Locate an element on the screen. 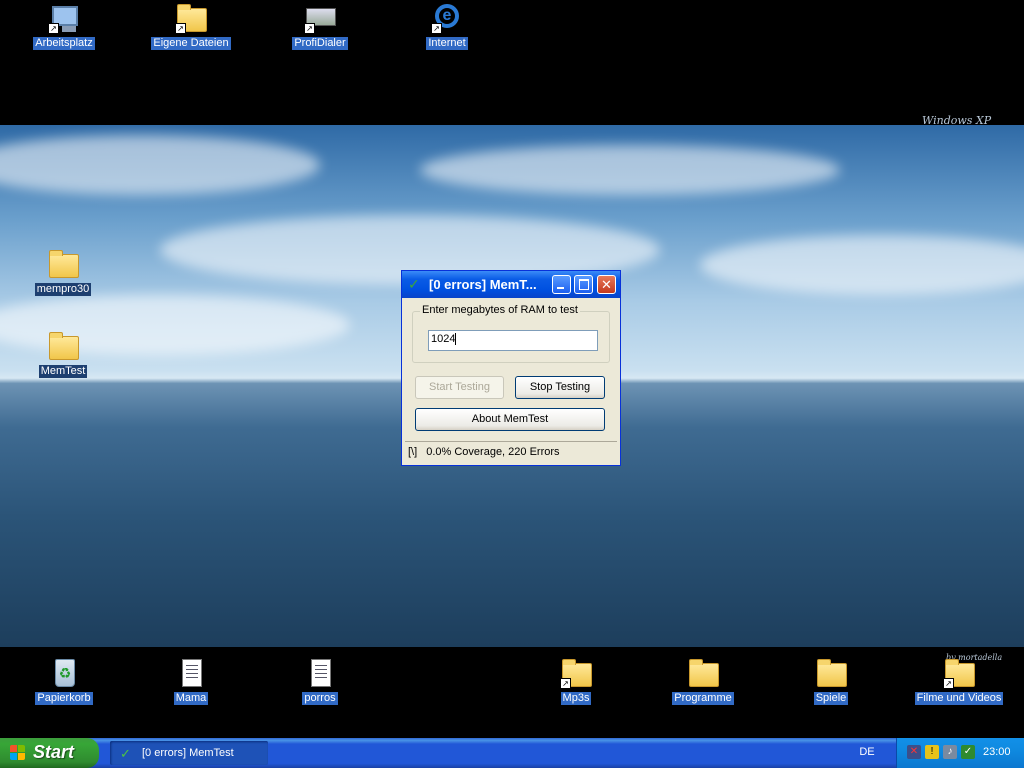  start-button: Start is located at coordinates (49, 753).